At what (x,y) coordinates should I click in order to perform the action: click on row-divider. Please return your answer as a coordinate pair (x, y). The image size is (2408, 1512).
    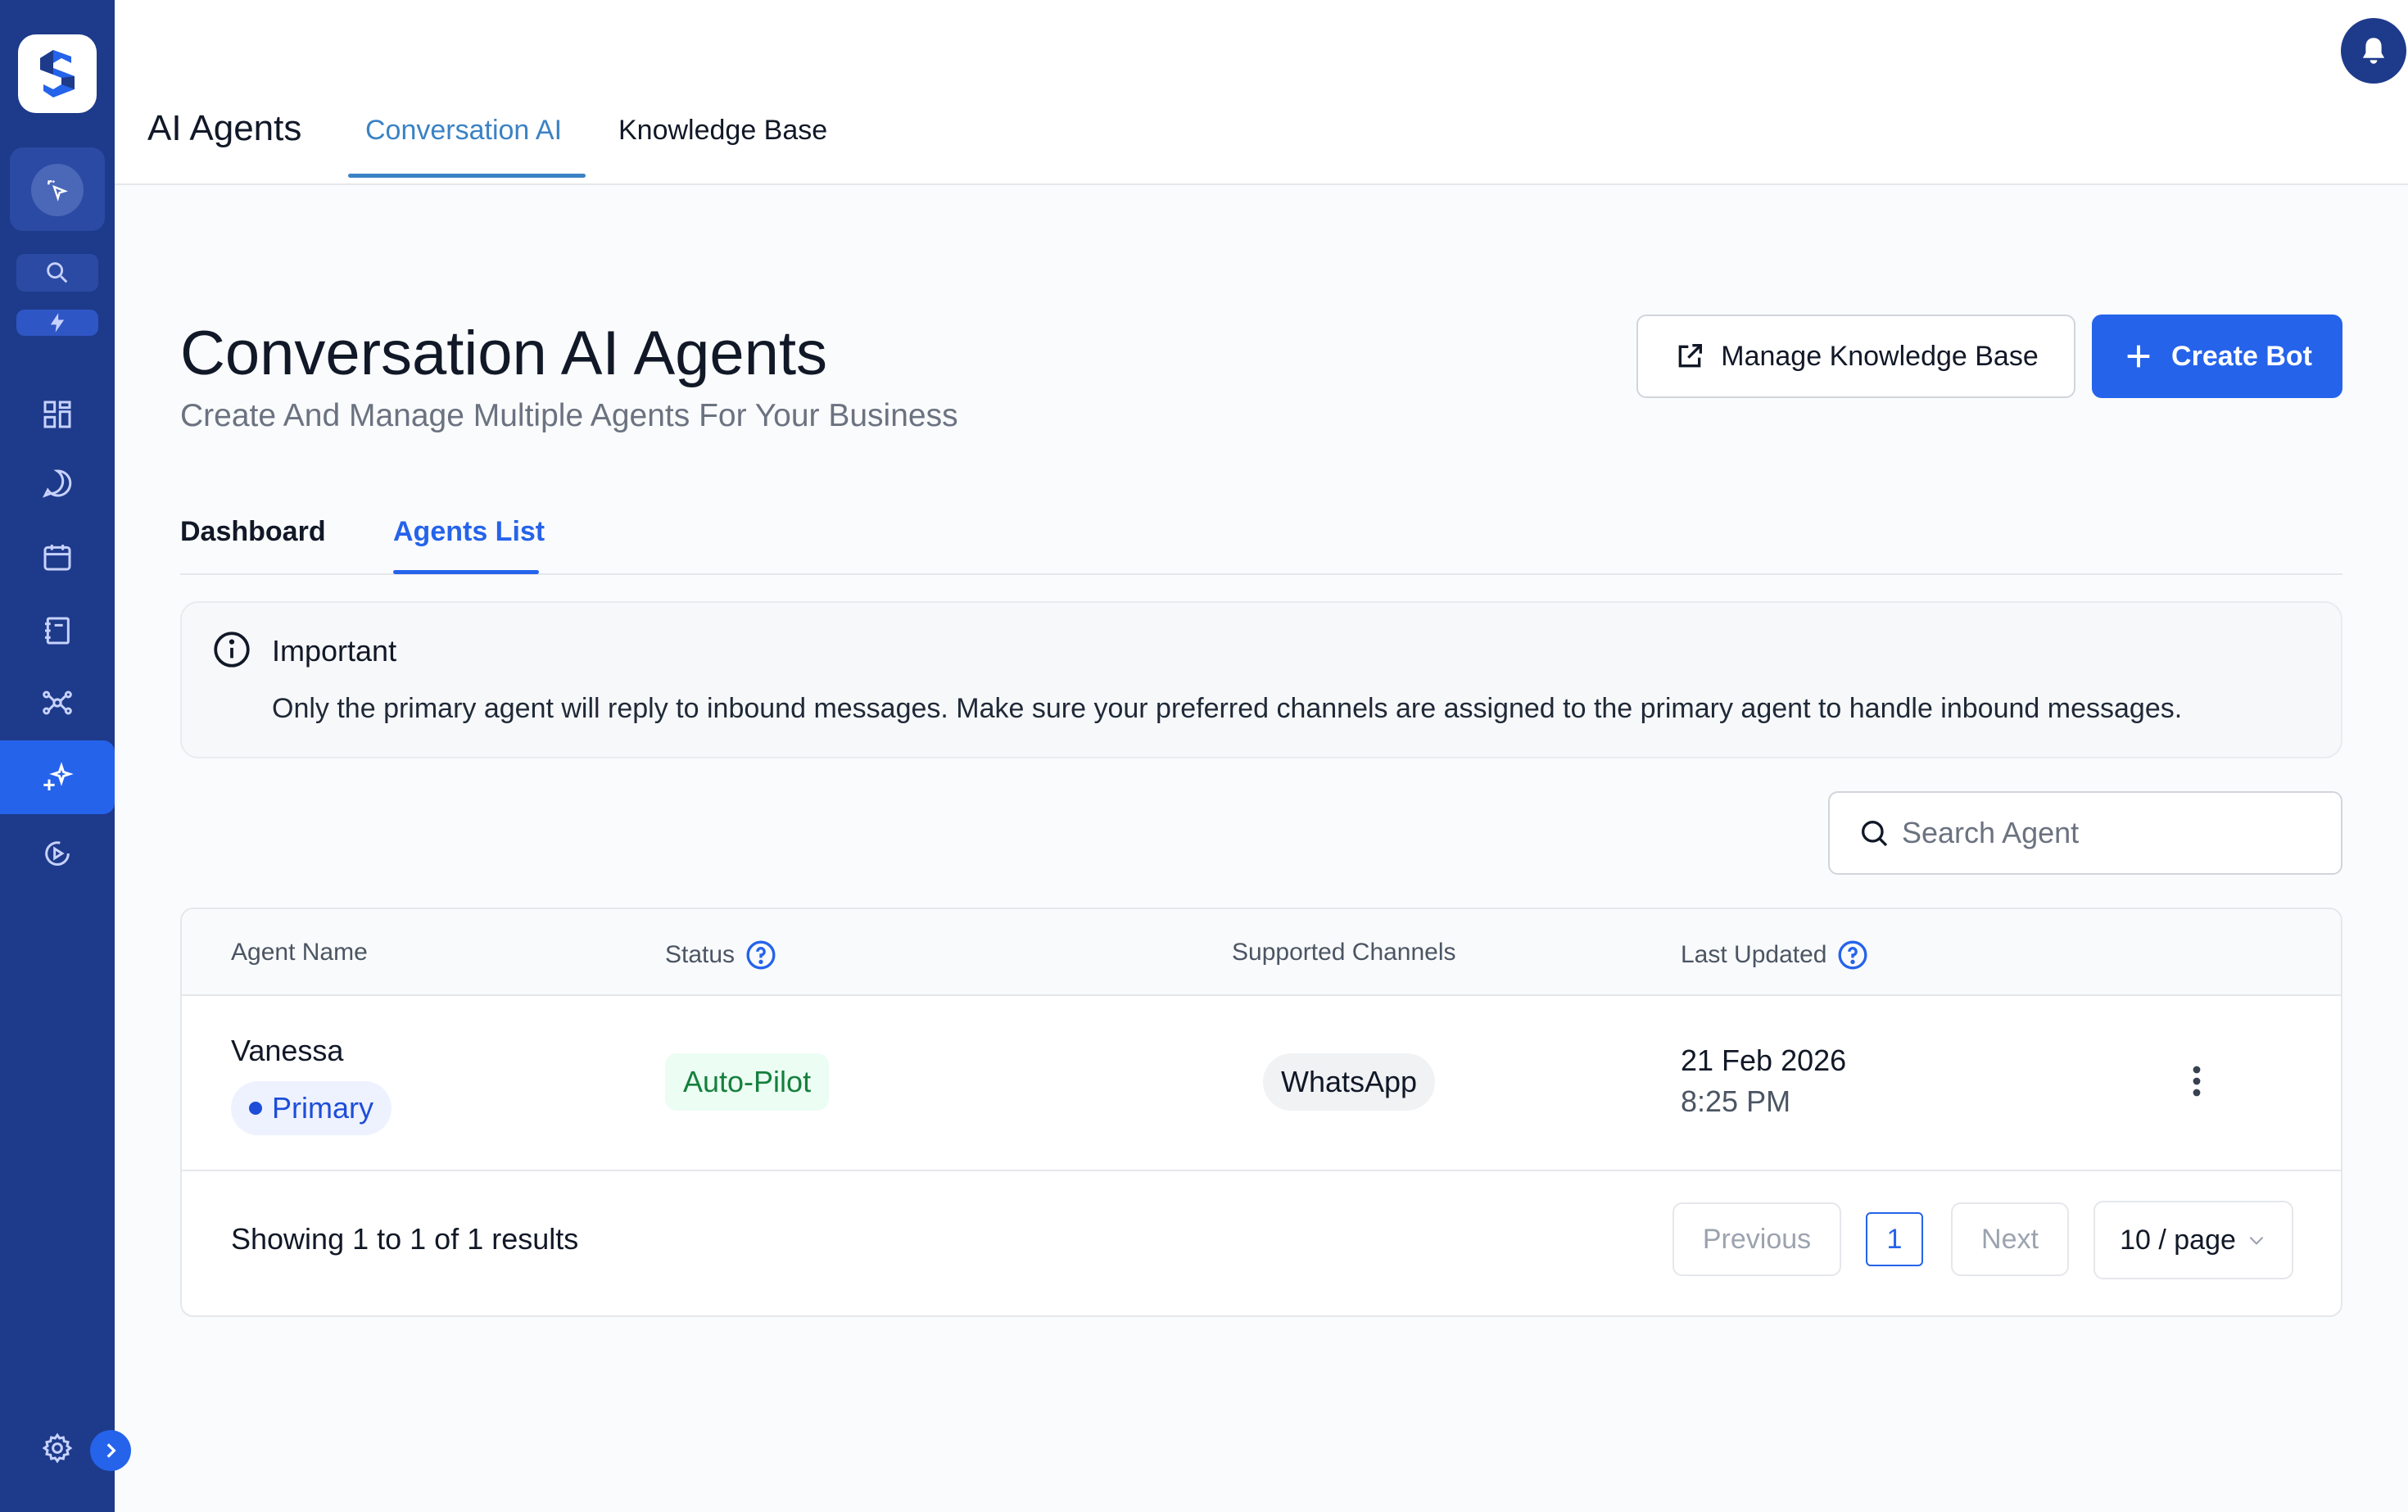
    Looking at the image, I should click on (1261, 1170).